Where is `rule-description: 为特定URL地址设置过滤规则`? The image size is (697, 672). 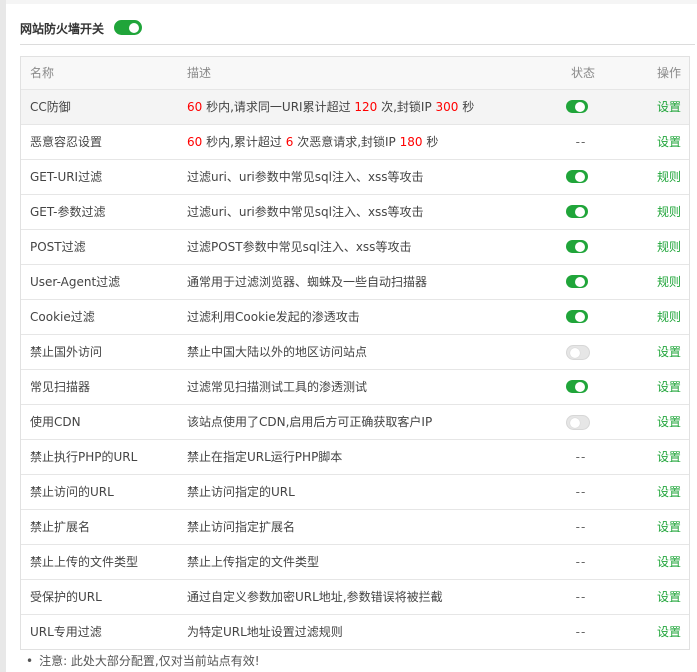
rule-description: 为特定URL地址设置过滤规则 is located at coordinates (265, 632).